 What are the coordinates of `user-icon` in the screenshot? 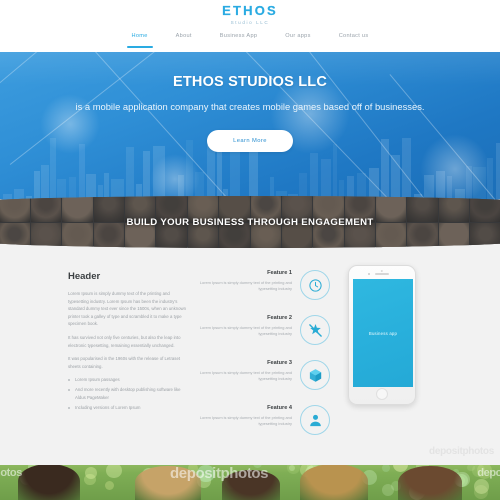 It's located at (315, 420).